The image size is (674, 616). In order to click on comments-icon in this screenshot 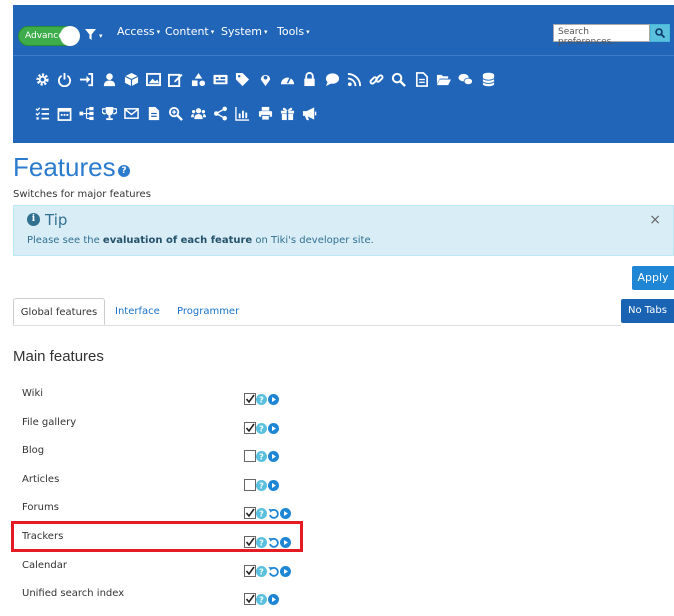, I will do `click(466, 79)`.